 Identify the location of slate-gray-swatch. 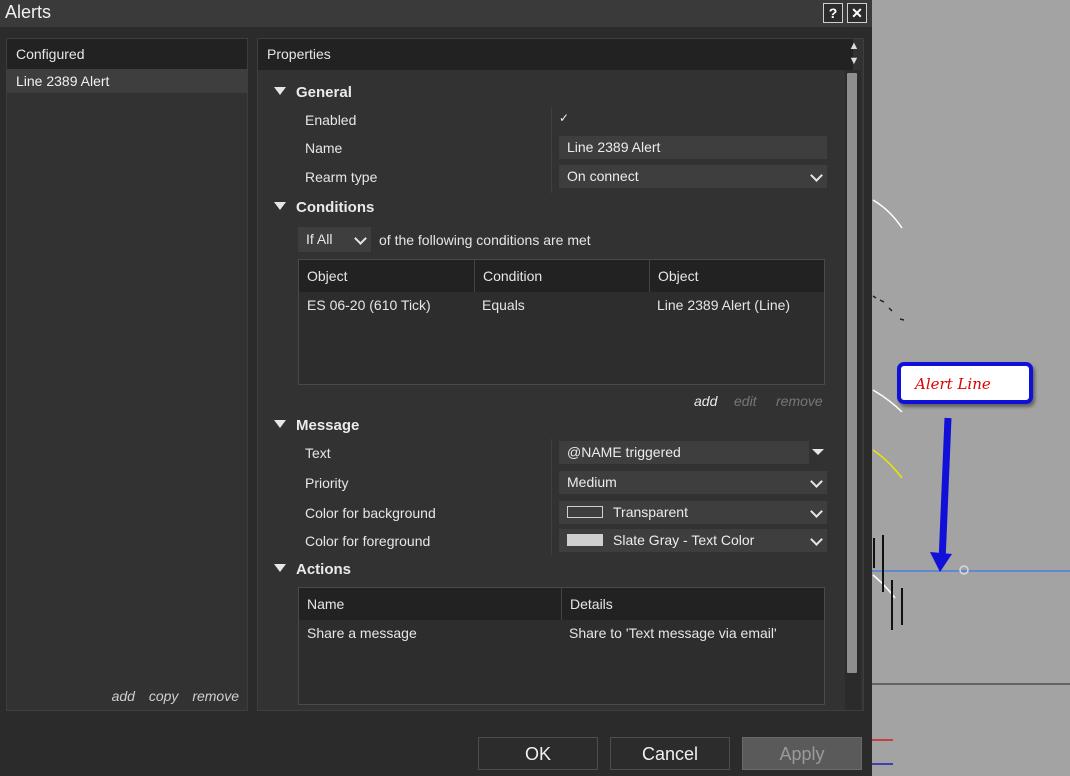
(585, 540).